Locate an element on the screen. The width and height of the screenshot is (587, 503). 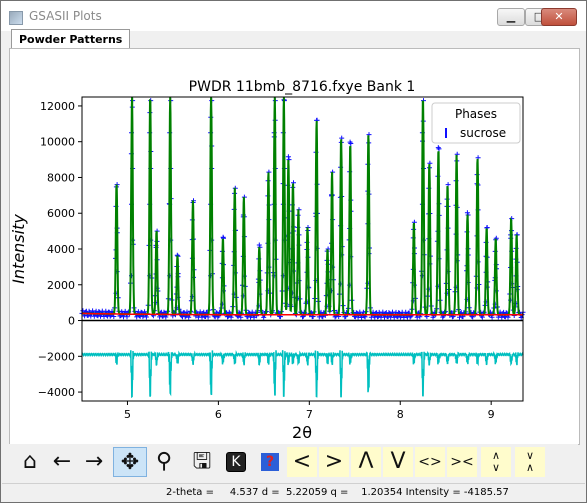
y-tick-label: 4000 is located at coordinates (61, 249).